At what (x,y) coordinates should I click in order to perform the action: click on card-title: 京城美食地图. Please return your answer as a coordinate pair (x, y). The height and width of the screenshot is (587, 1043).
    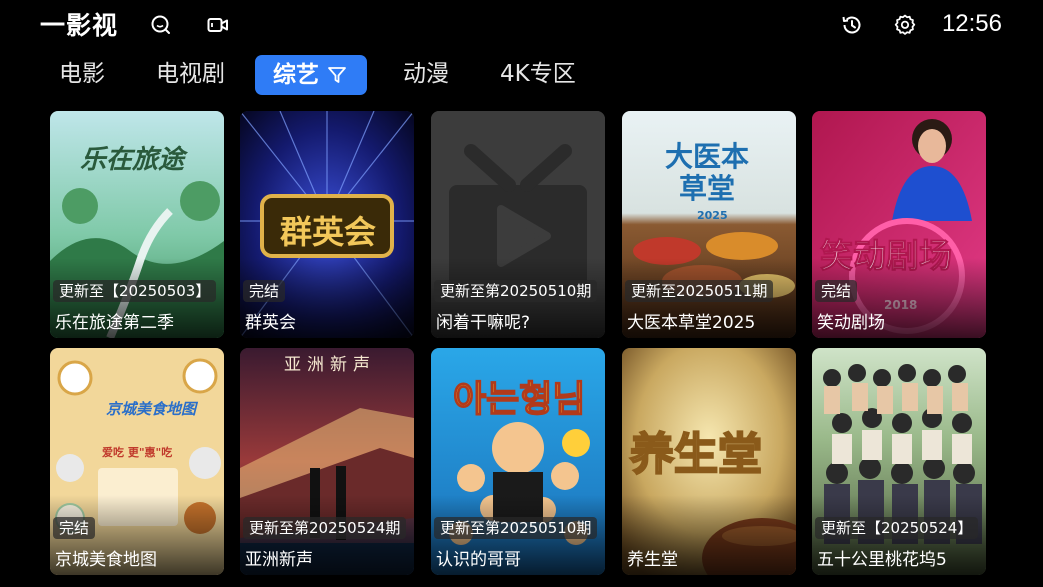
    Looking at the image, I should click on (106, 560).